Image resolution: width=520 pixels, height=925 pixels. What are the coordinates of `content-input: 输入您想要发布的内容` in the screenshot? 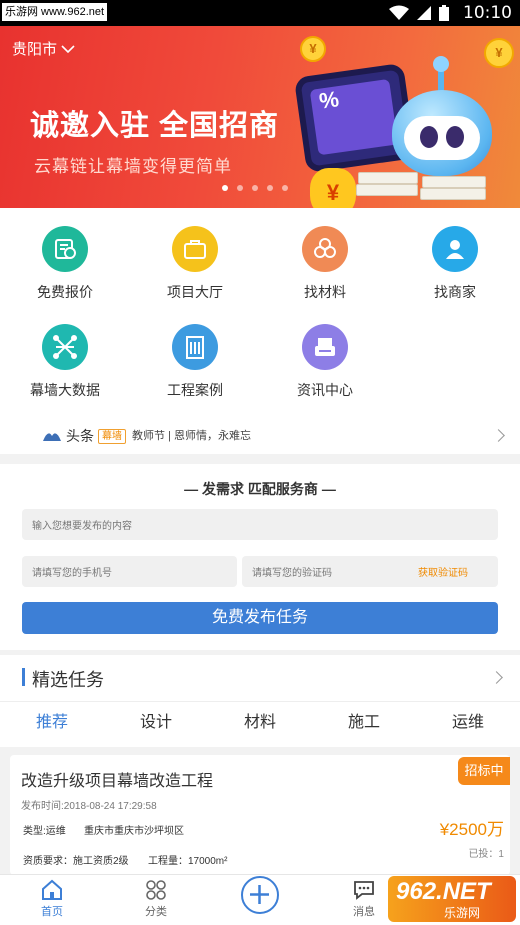 It's located at (260, 524).